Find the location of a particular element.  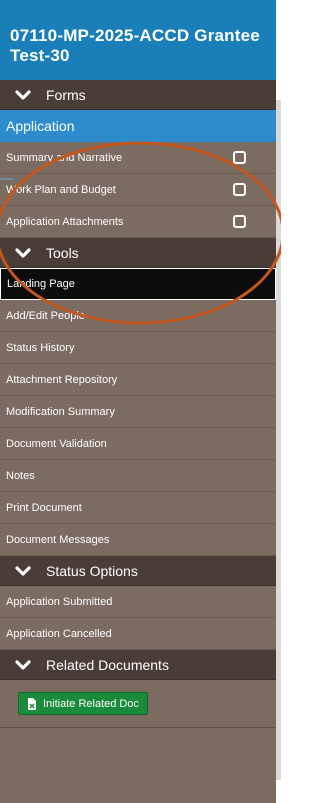

related-documents-body: Initiate Related Doc is located at coordinates (138, 697).